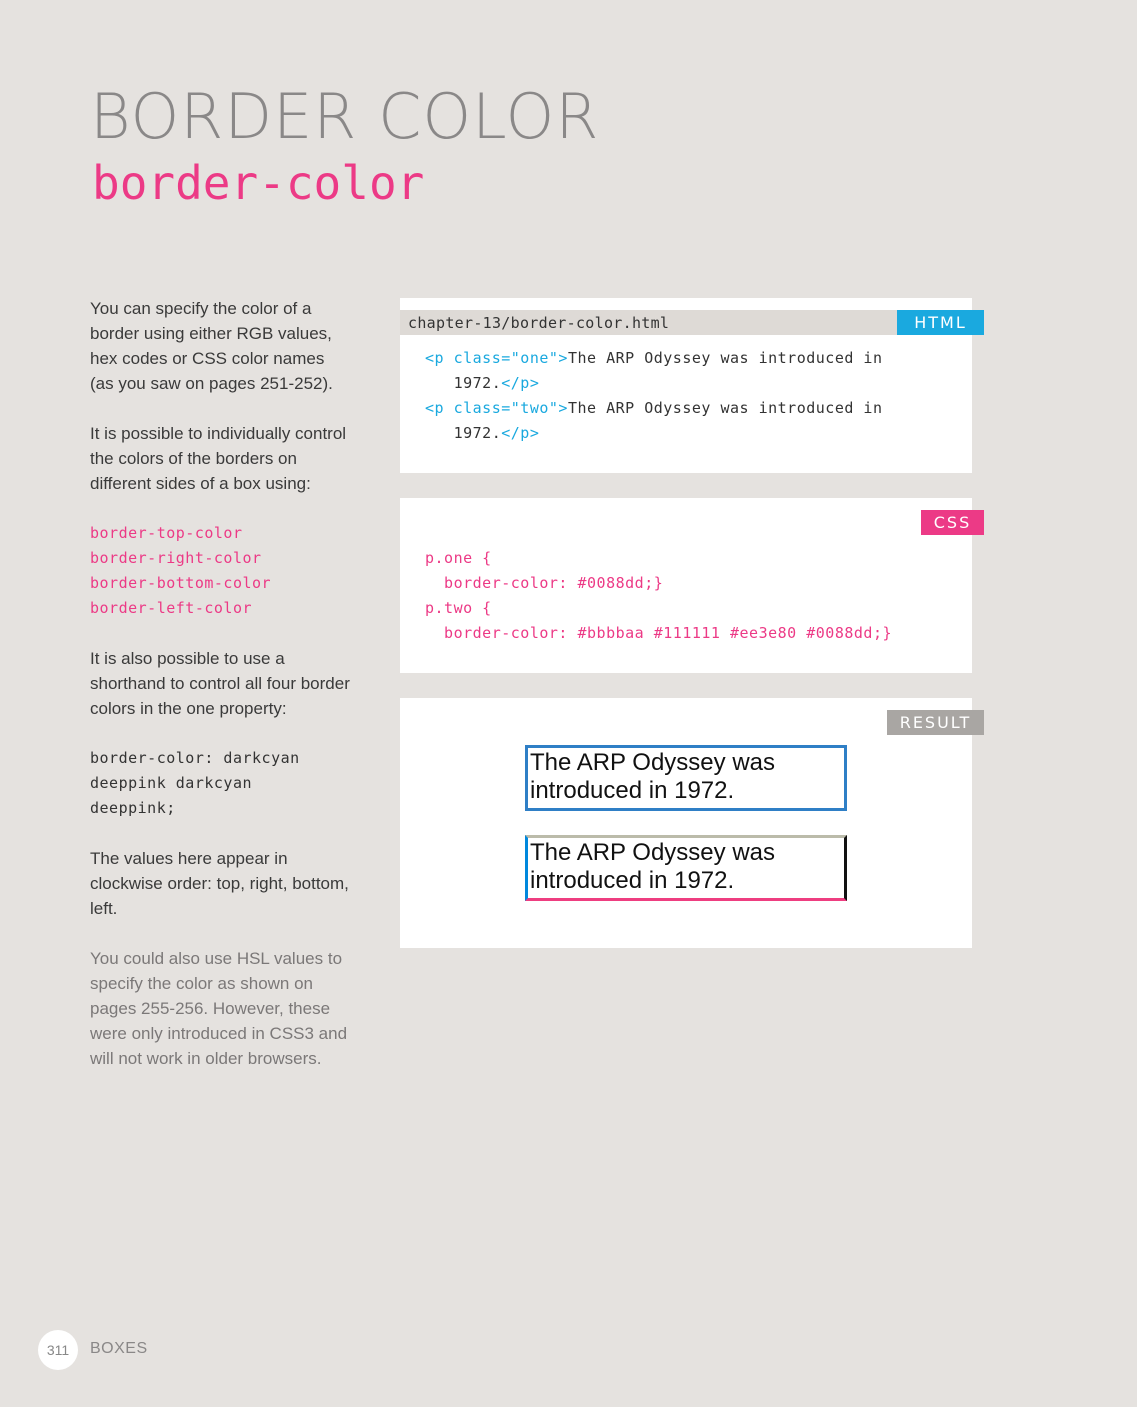 The height and width of the screenshot is (1407, 1137). Describe the element at coordinates (171, 608) in the screenshot. I see `property-item: border-left-color` at that location.